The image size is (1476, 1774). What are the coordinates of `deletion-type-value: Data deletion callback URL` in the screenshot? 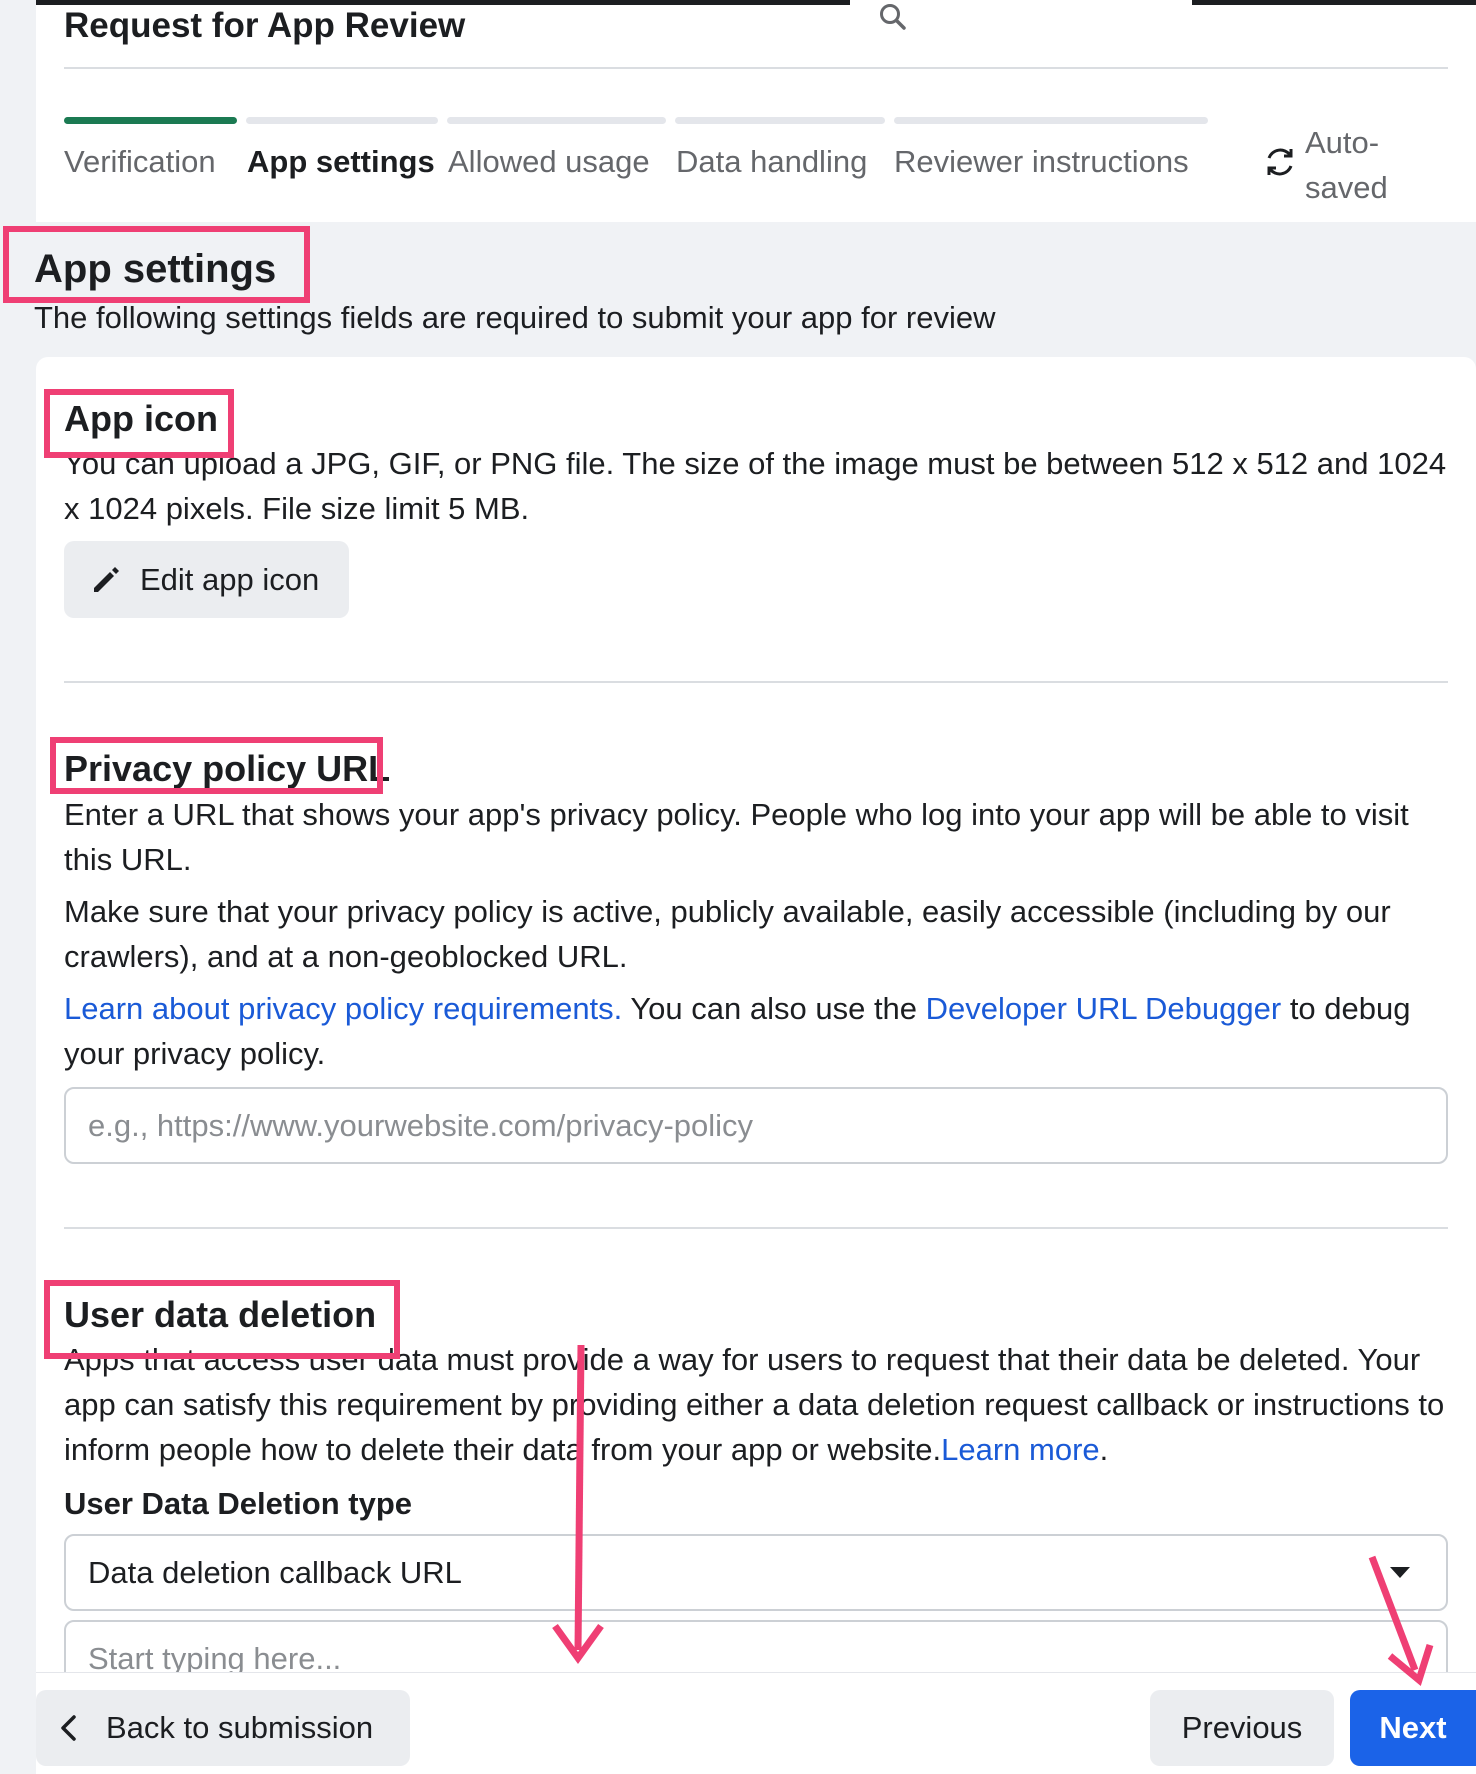 It's located at (275, 1572).